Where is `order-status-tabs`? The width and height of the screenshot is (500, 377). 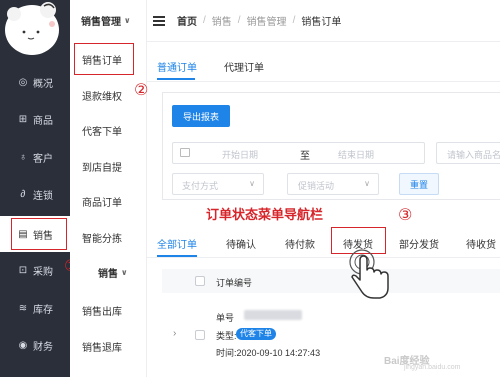 order-status-tabs is located at coordinates (323, 242).